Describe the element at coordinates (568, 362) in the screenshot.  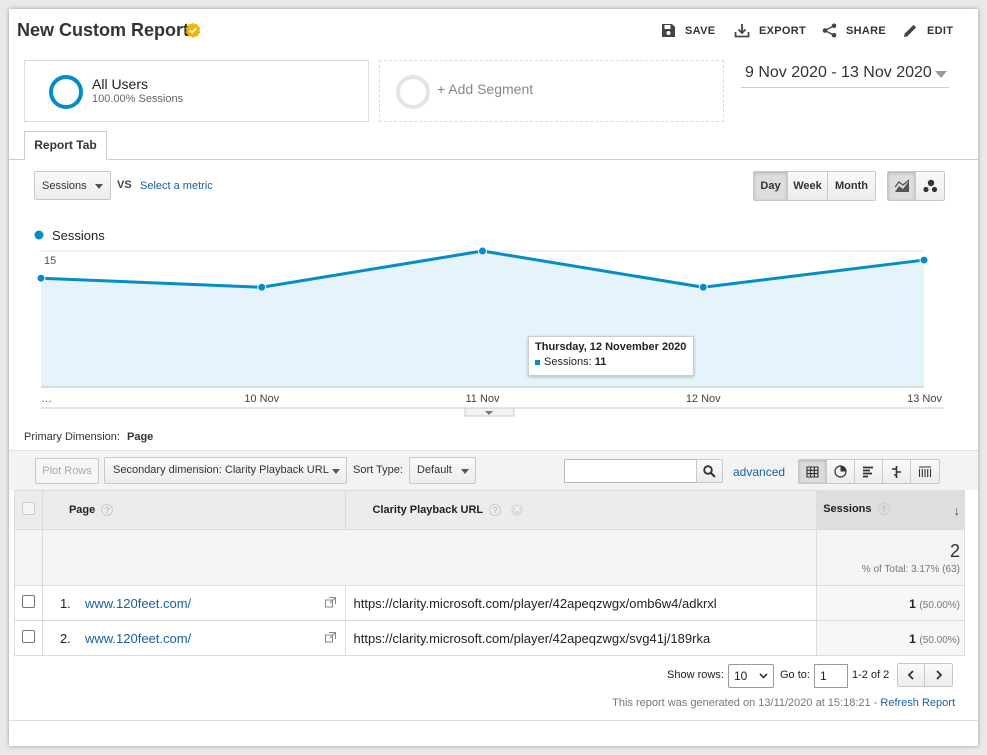
I see `tooltip-label: Sessions:` at that location.